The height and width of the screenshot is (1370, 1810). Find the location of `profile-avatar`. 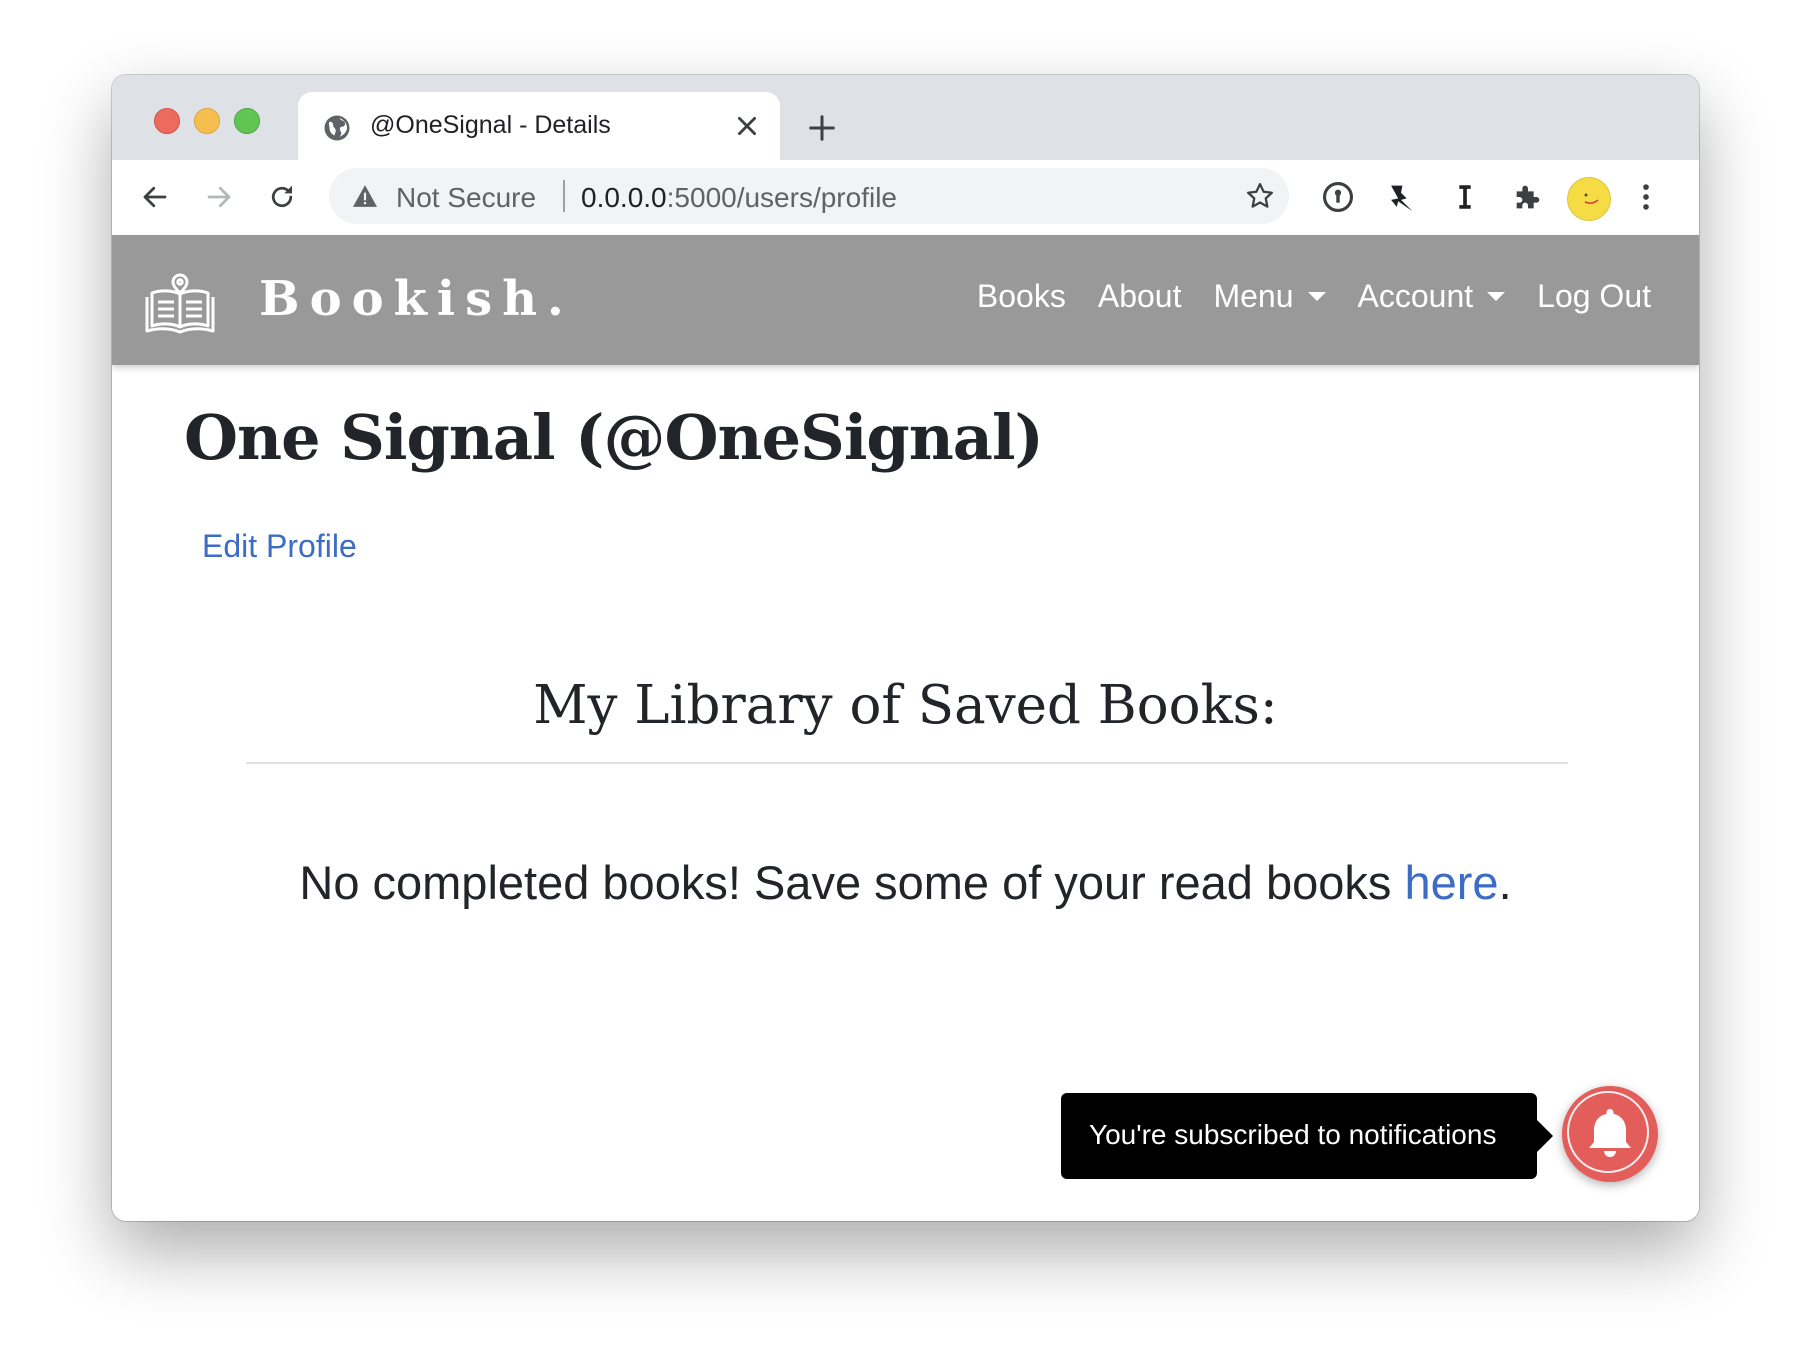

profile-avatar is located at coordinates (1589, 199).